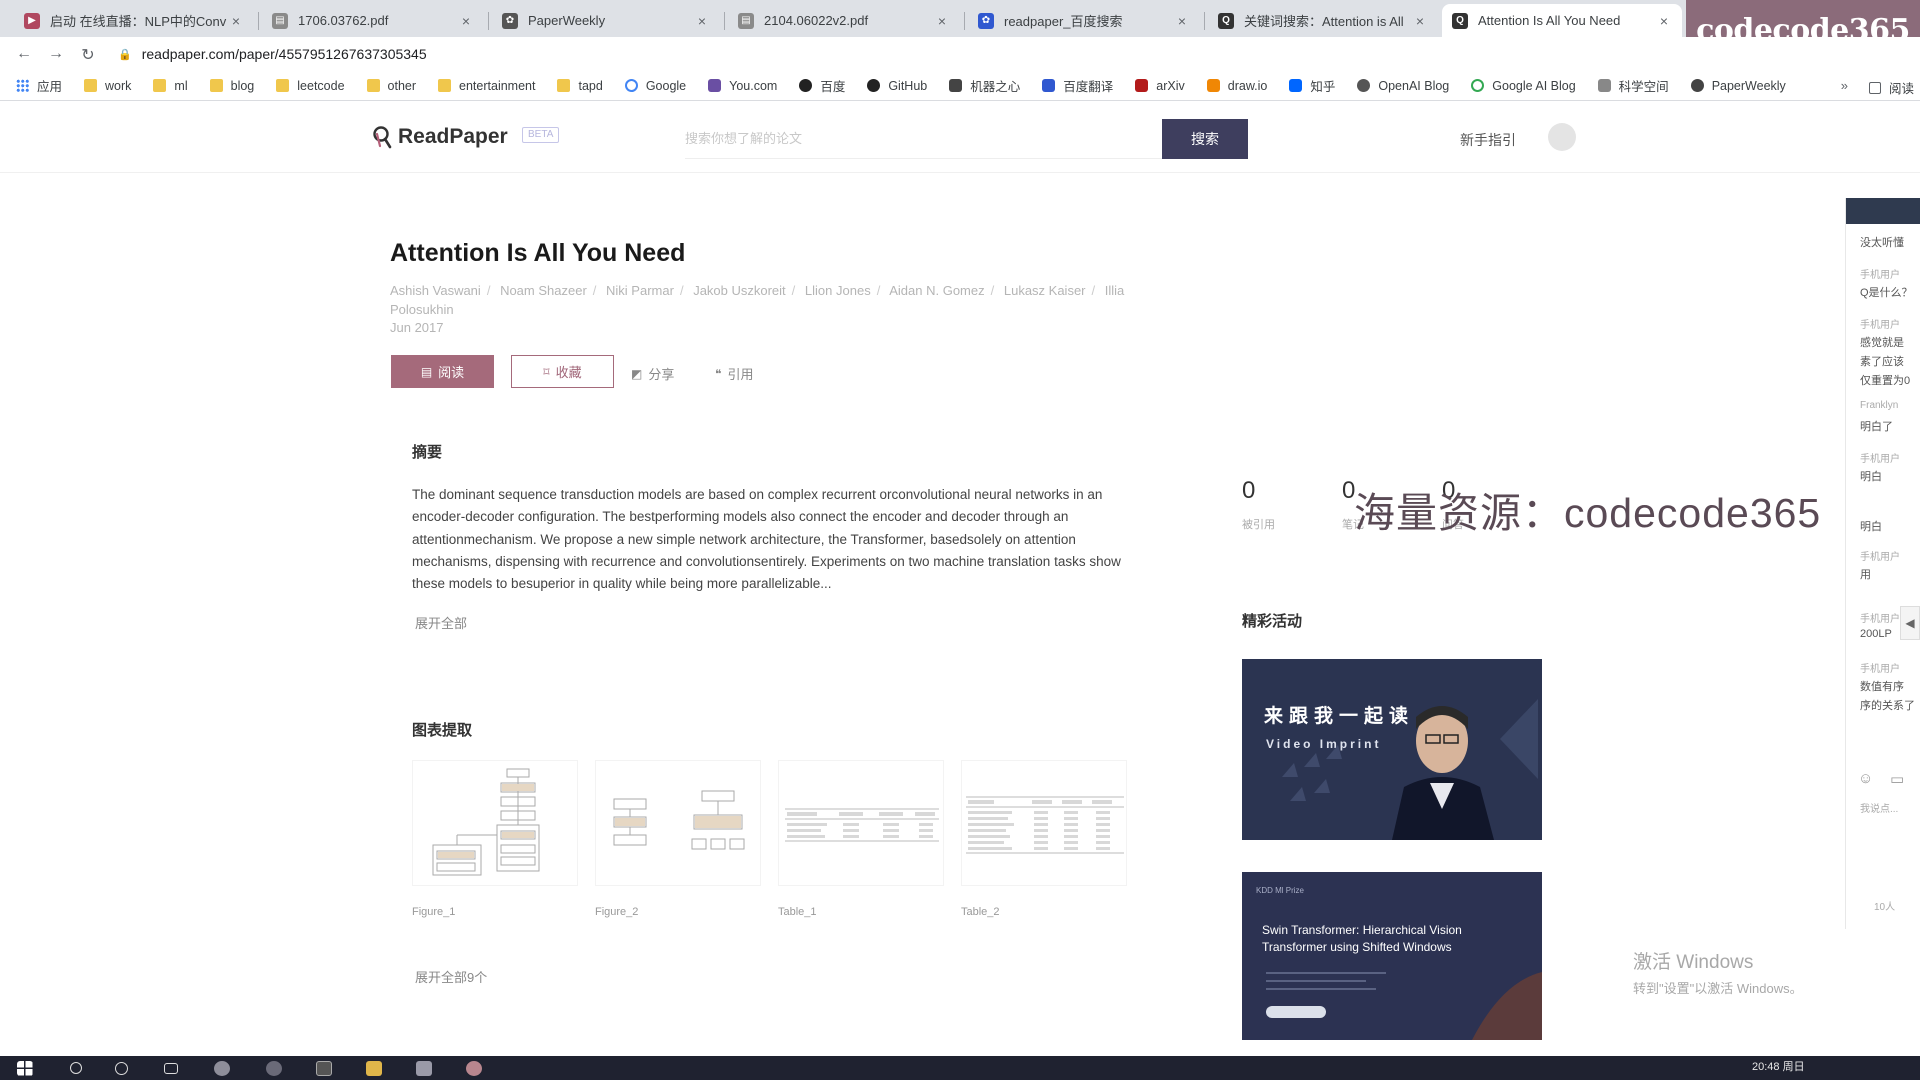 This screenshot has height=1080, width=1920. I want to click on comment-icon: ▭, so click(1897, 779).